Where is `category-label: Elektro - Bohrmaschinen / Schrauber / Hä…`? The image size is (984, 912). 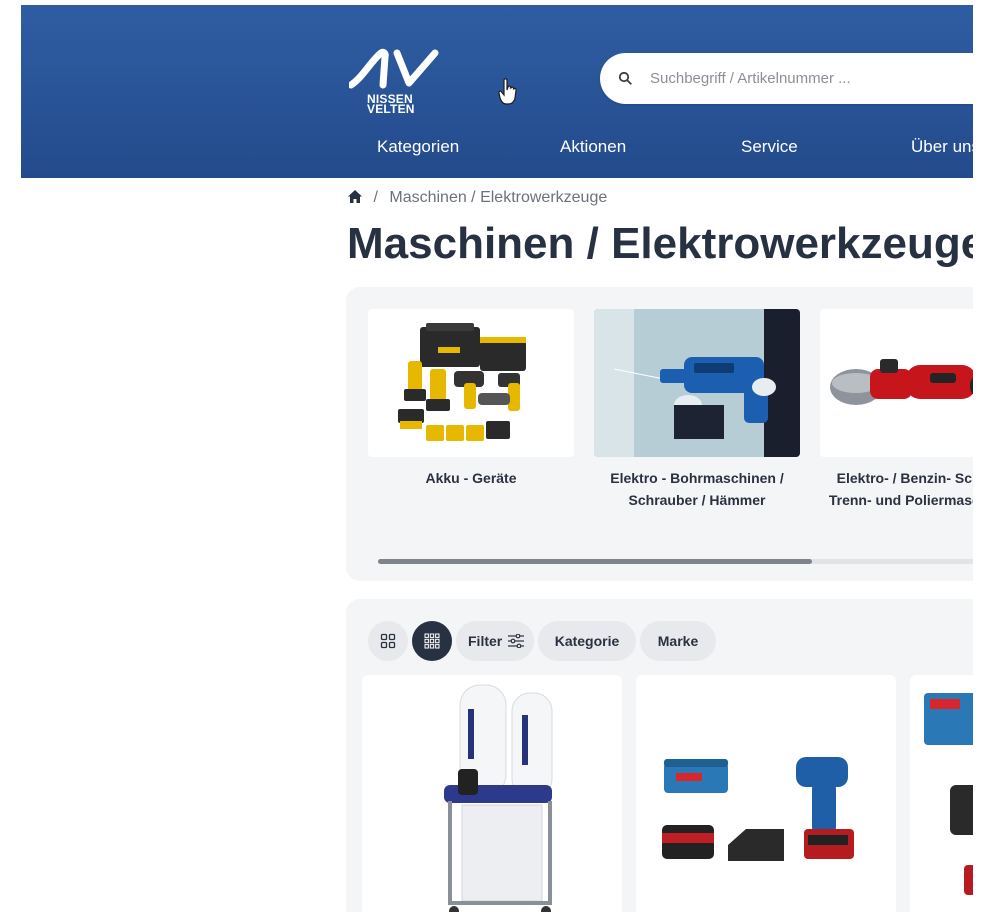
category-label: Elektro - Bohrmaschinen / Schrauber / Hä… is located at coordinates (697, 489).